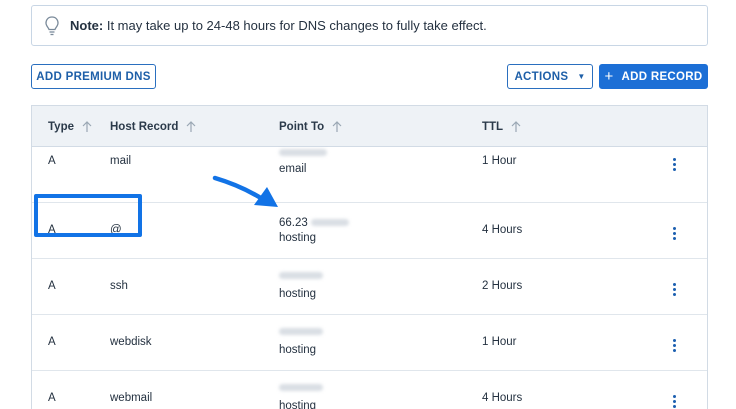 Image resolution: width=736 pixels, height=409 pixels. Describe the element at coordinates (245, 191) in the screenshot. I see `annotation-arrow-icon` at that location.